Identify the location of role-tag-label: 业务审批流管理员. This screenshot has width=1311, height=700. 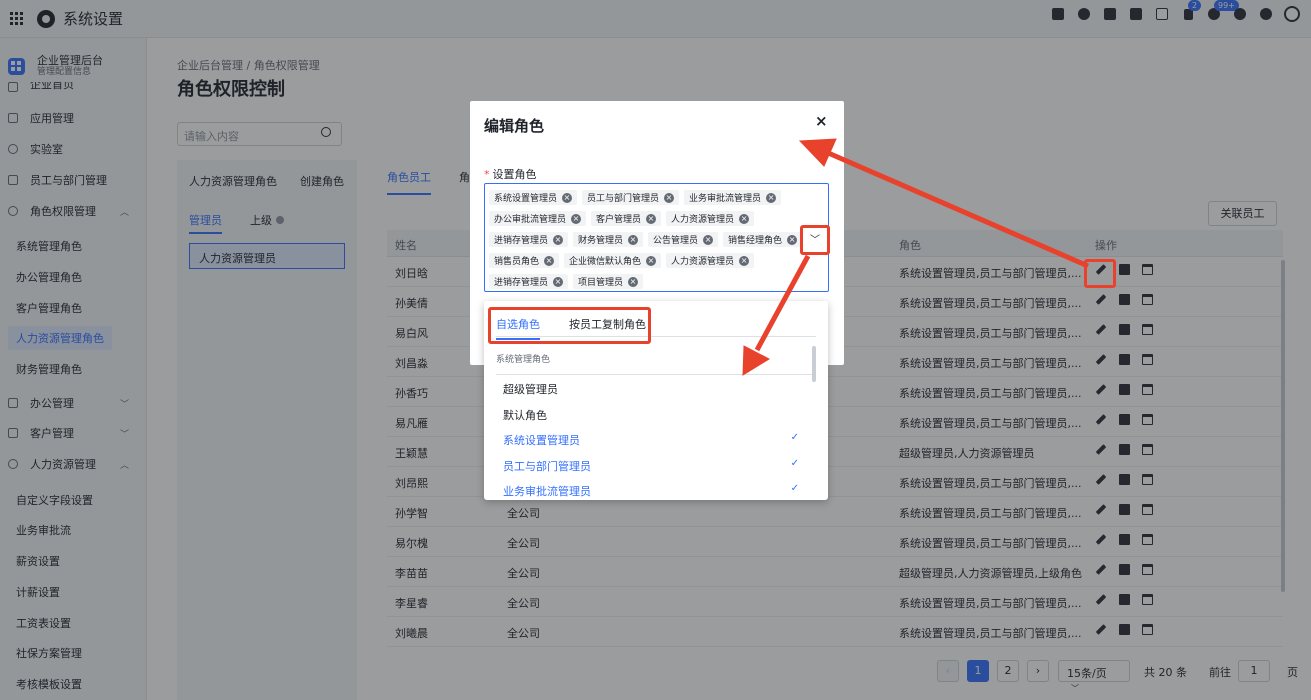
(725, 199).